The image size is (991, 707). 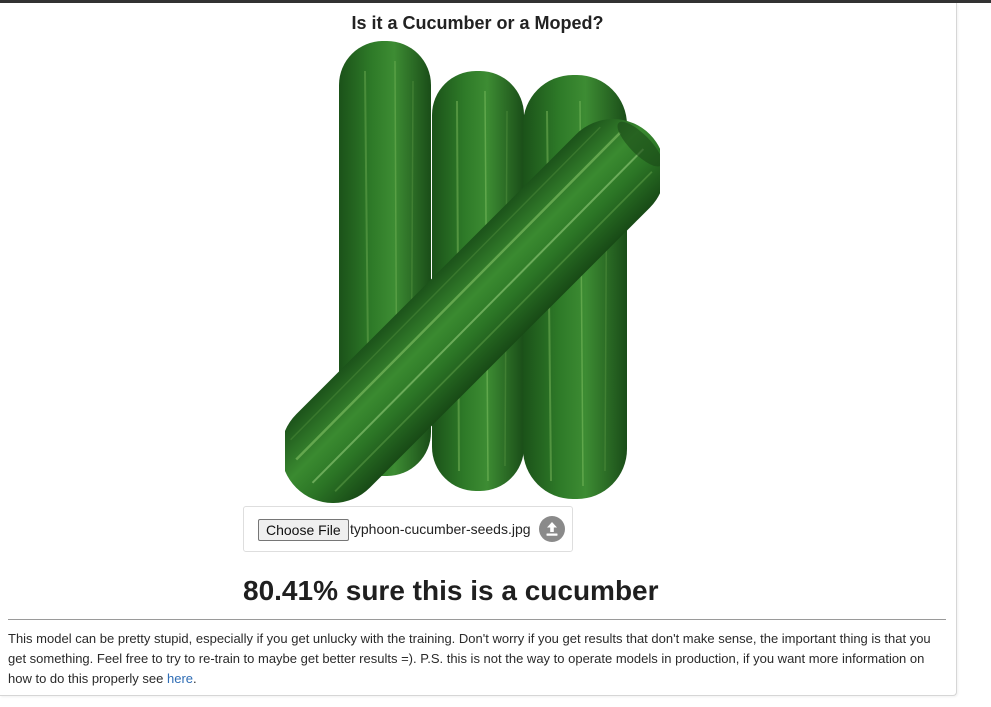 I want to click on info-link: here, so click(x=180, y=678).